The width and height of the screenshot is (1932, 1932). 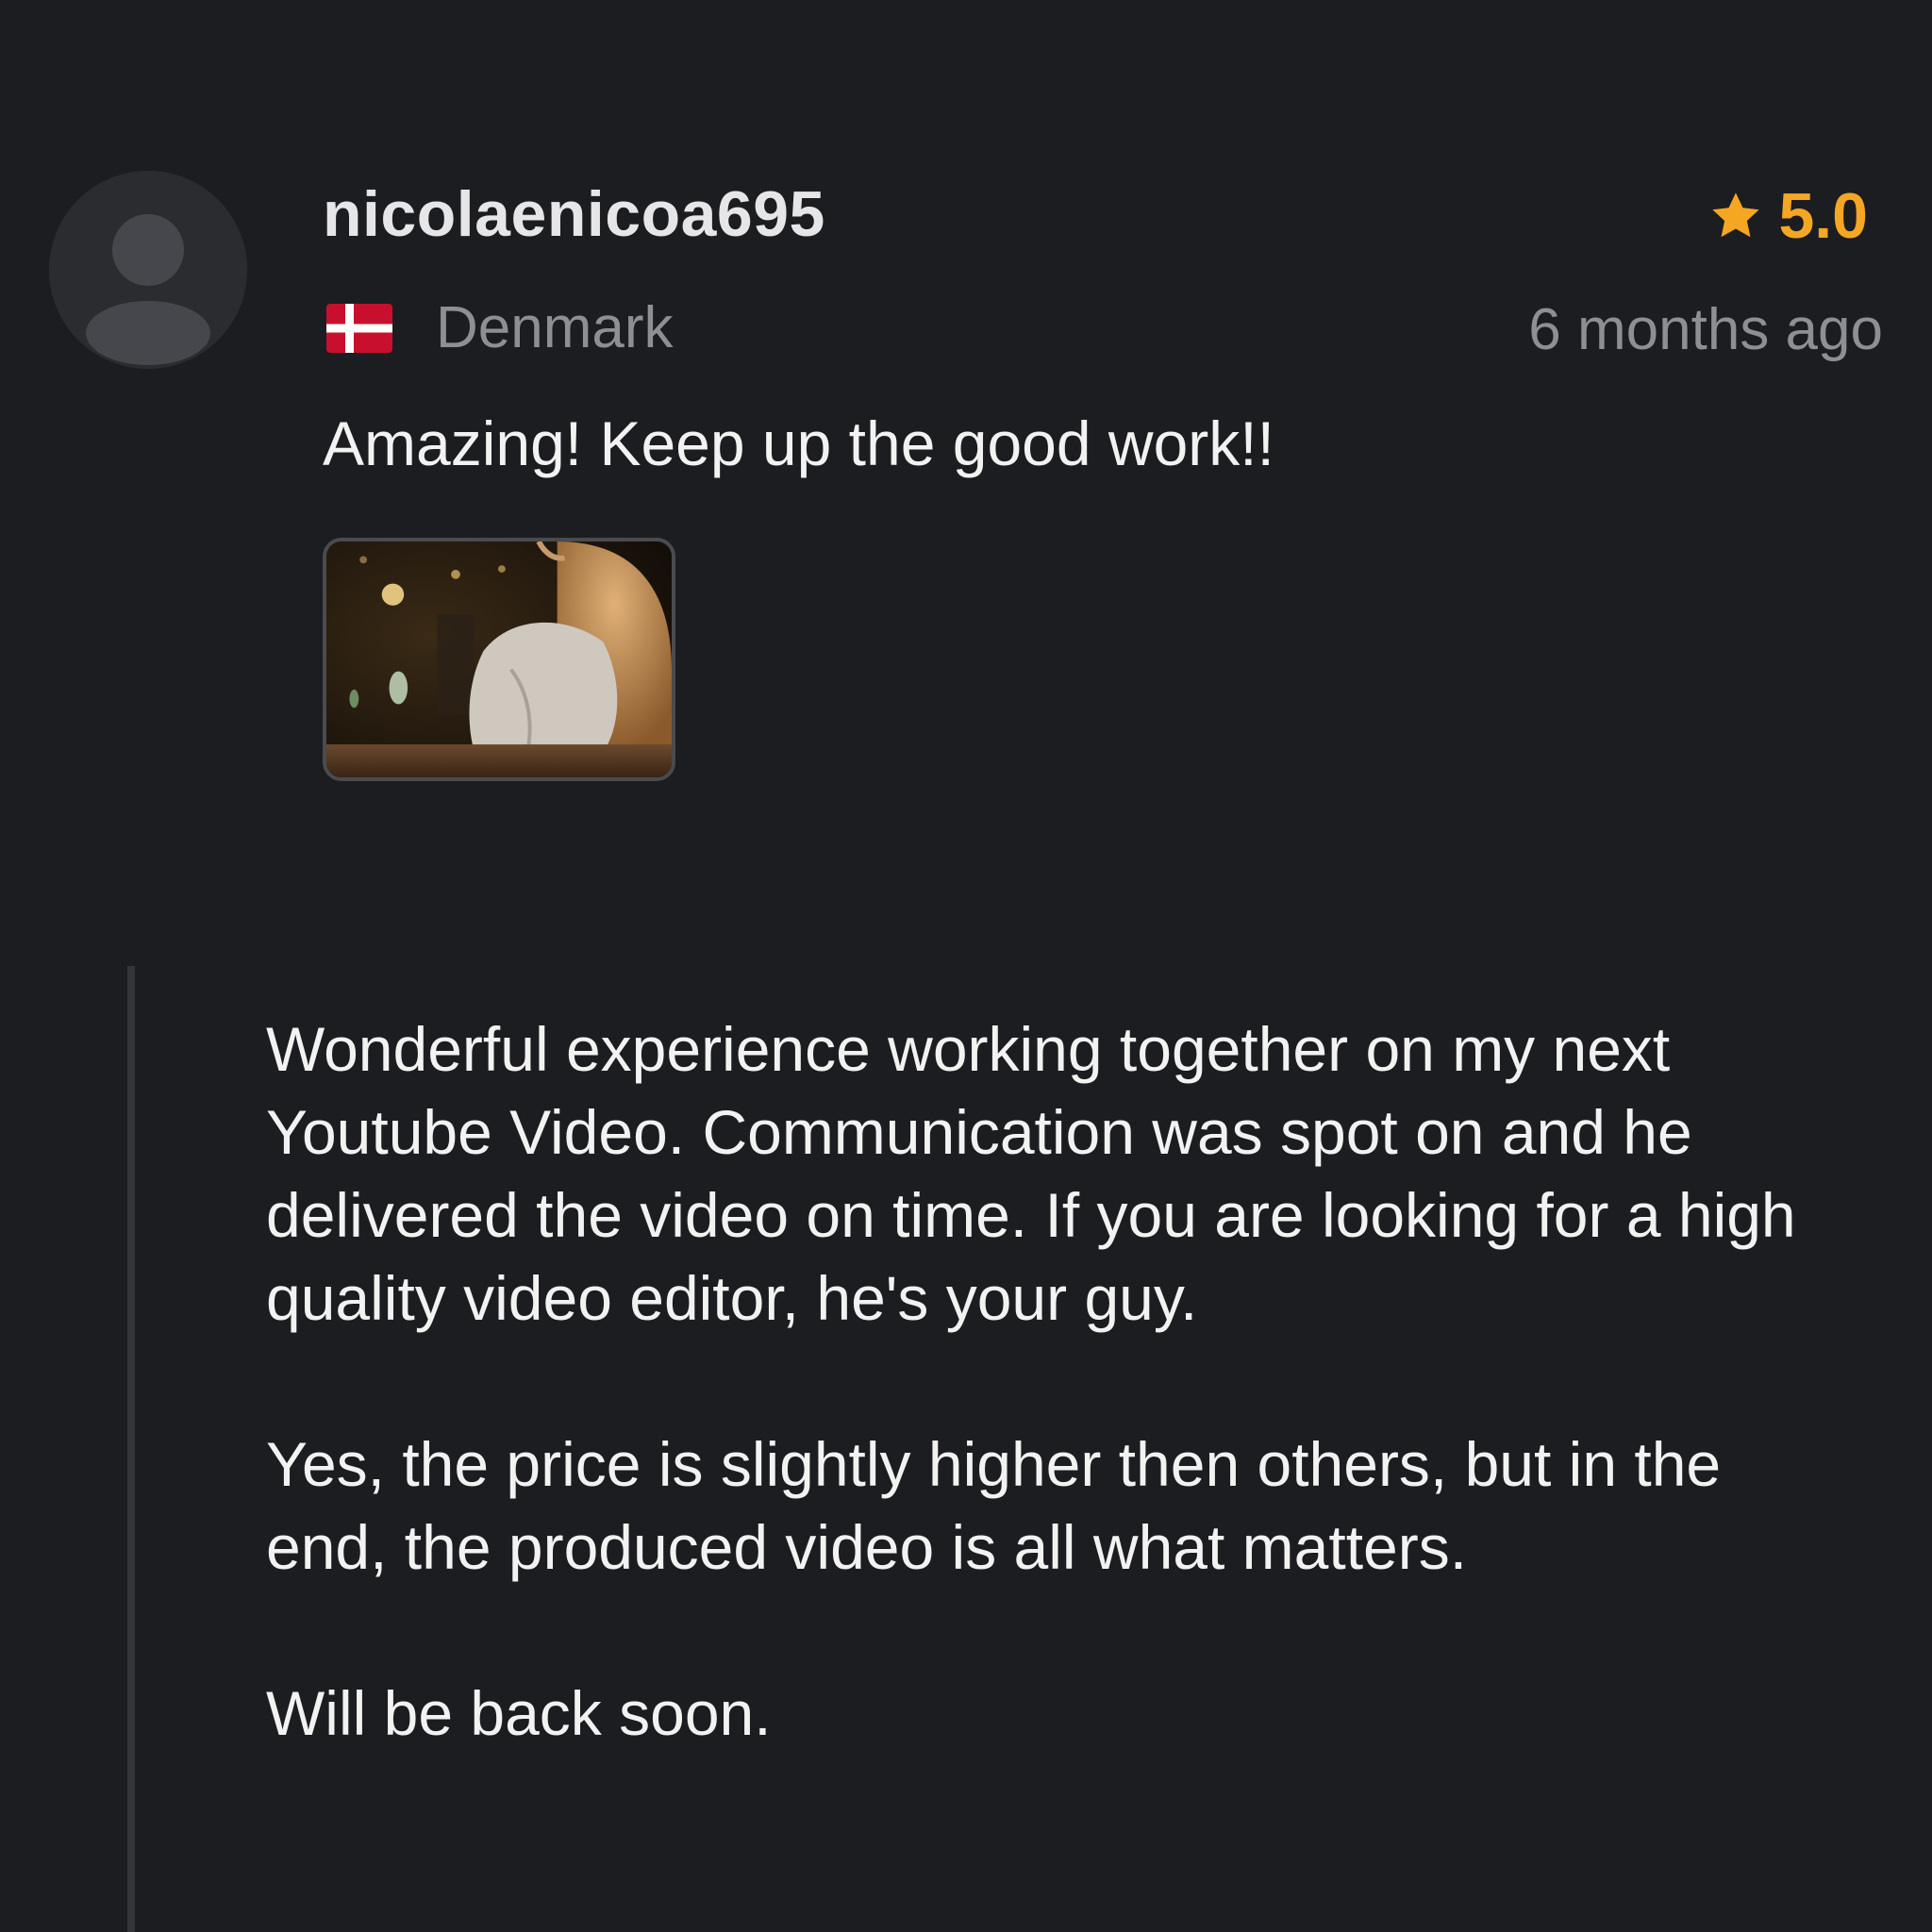 I want to click on review-timestamp: 6 months ago, so click(x=1706, y=329).